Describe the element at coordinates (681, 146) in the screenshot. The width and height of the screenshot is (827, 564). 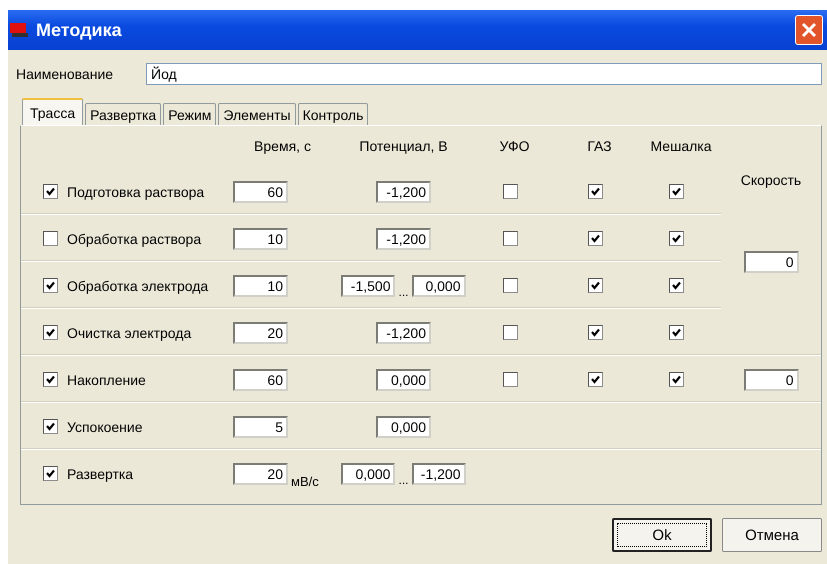
I see `column-header: Мешалка` at that location.